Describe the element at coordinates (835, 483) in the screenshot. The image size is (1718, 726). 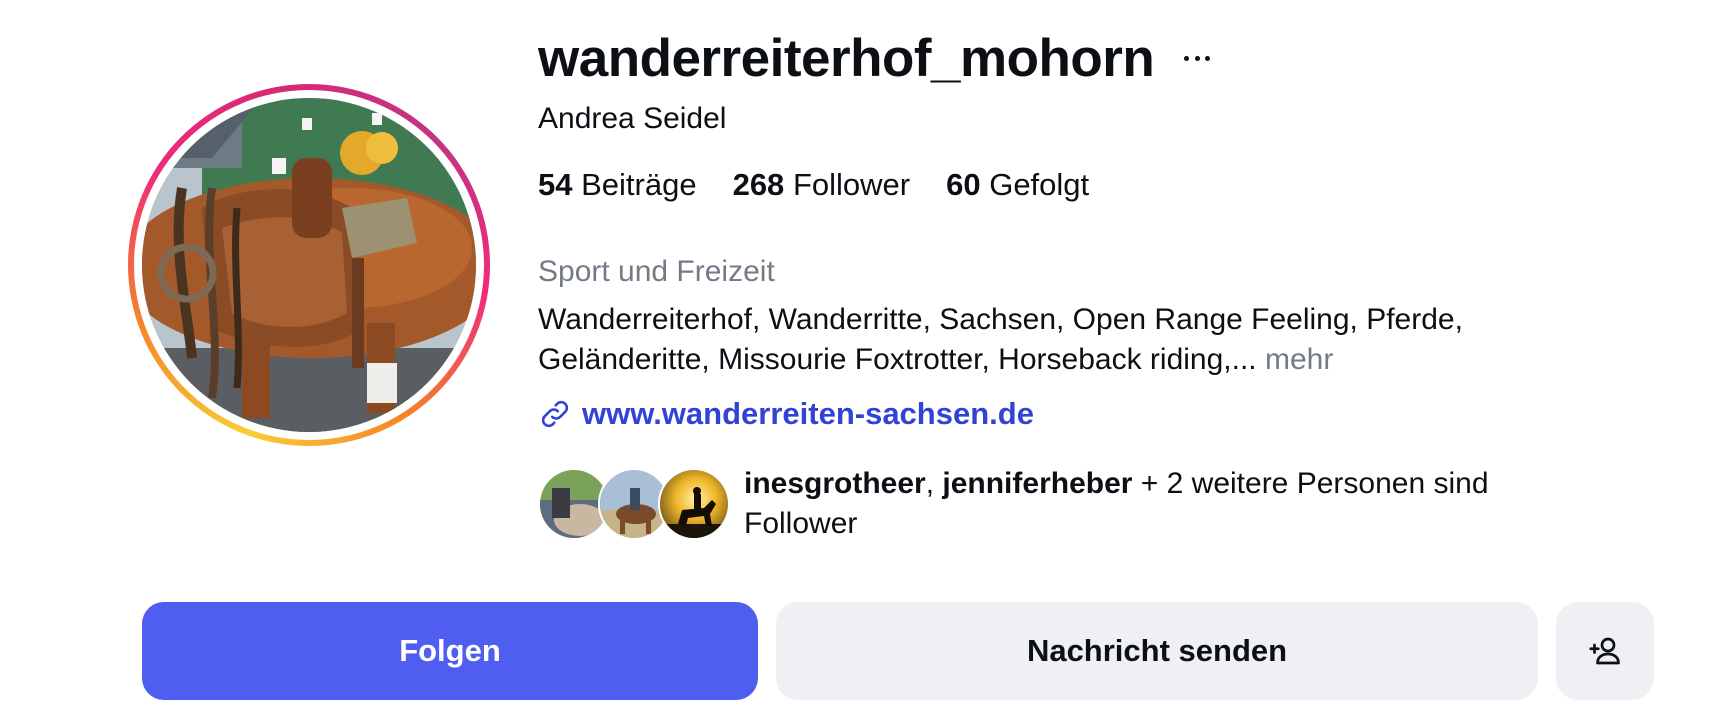
I see `mutual-user-1: inesgrotheer` at that location.